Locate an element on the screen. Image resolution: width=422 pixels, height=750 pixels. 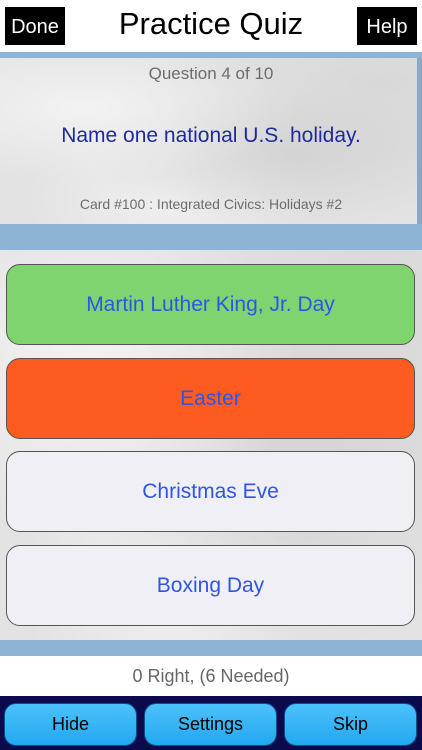
nav-header: Done Practice Quiz Help is located at coordinates (211, 26).